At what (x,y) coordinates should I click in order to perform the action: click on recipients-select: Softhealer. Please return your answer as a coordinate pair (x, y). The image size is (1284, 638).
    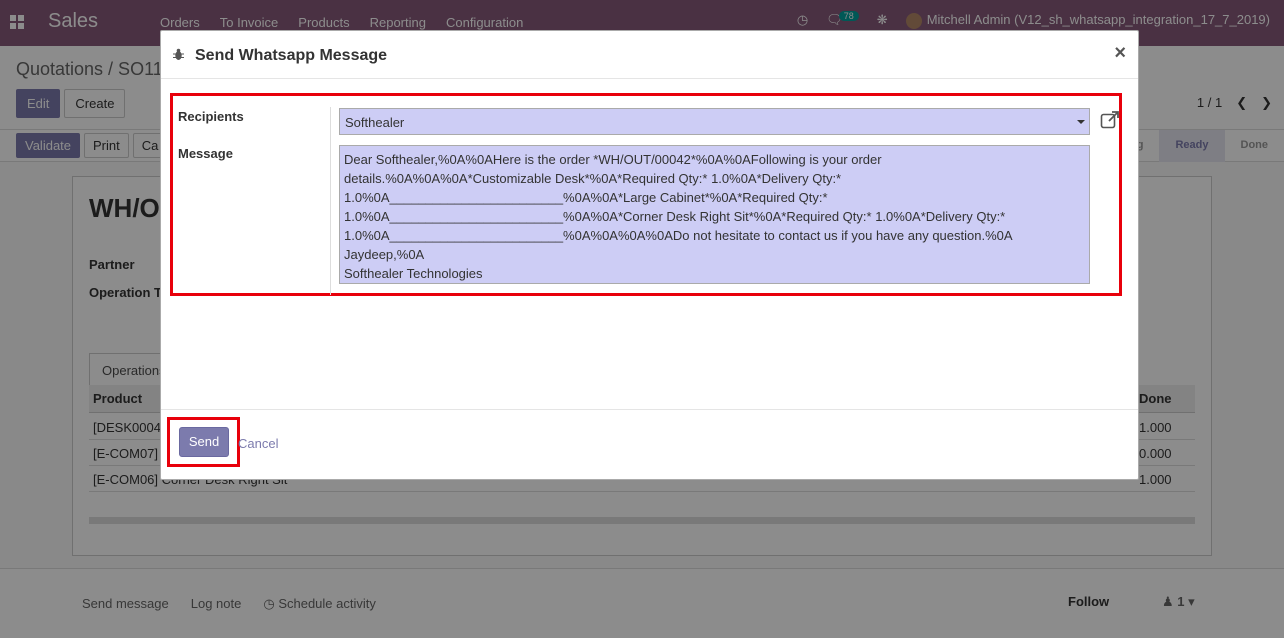
    Looking at the image, I should click on (714, 121).